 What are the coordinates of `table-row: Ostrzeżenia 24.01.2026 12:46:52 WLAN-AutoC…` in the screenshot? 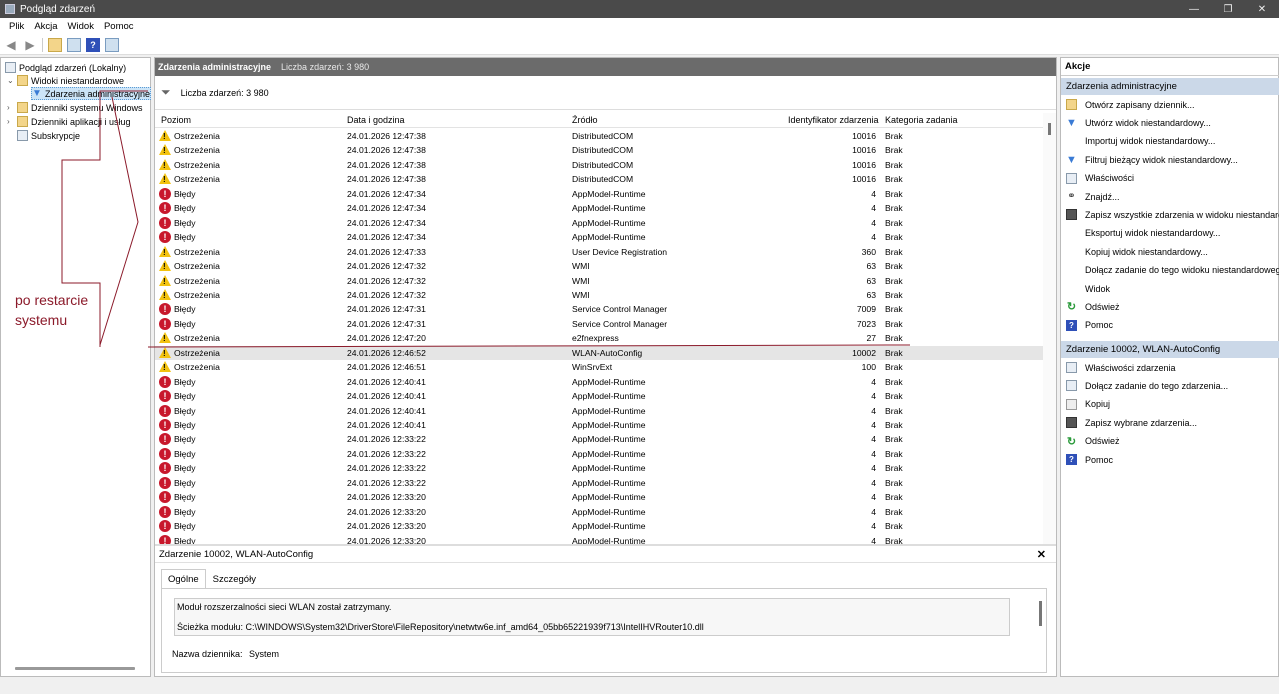 It's located at (599, 353).